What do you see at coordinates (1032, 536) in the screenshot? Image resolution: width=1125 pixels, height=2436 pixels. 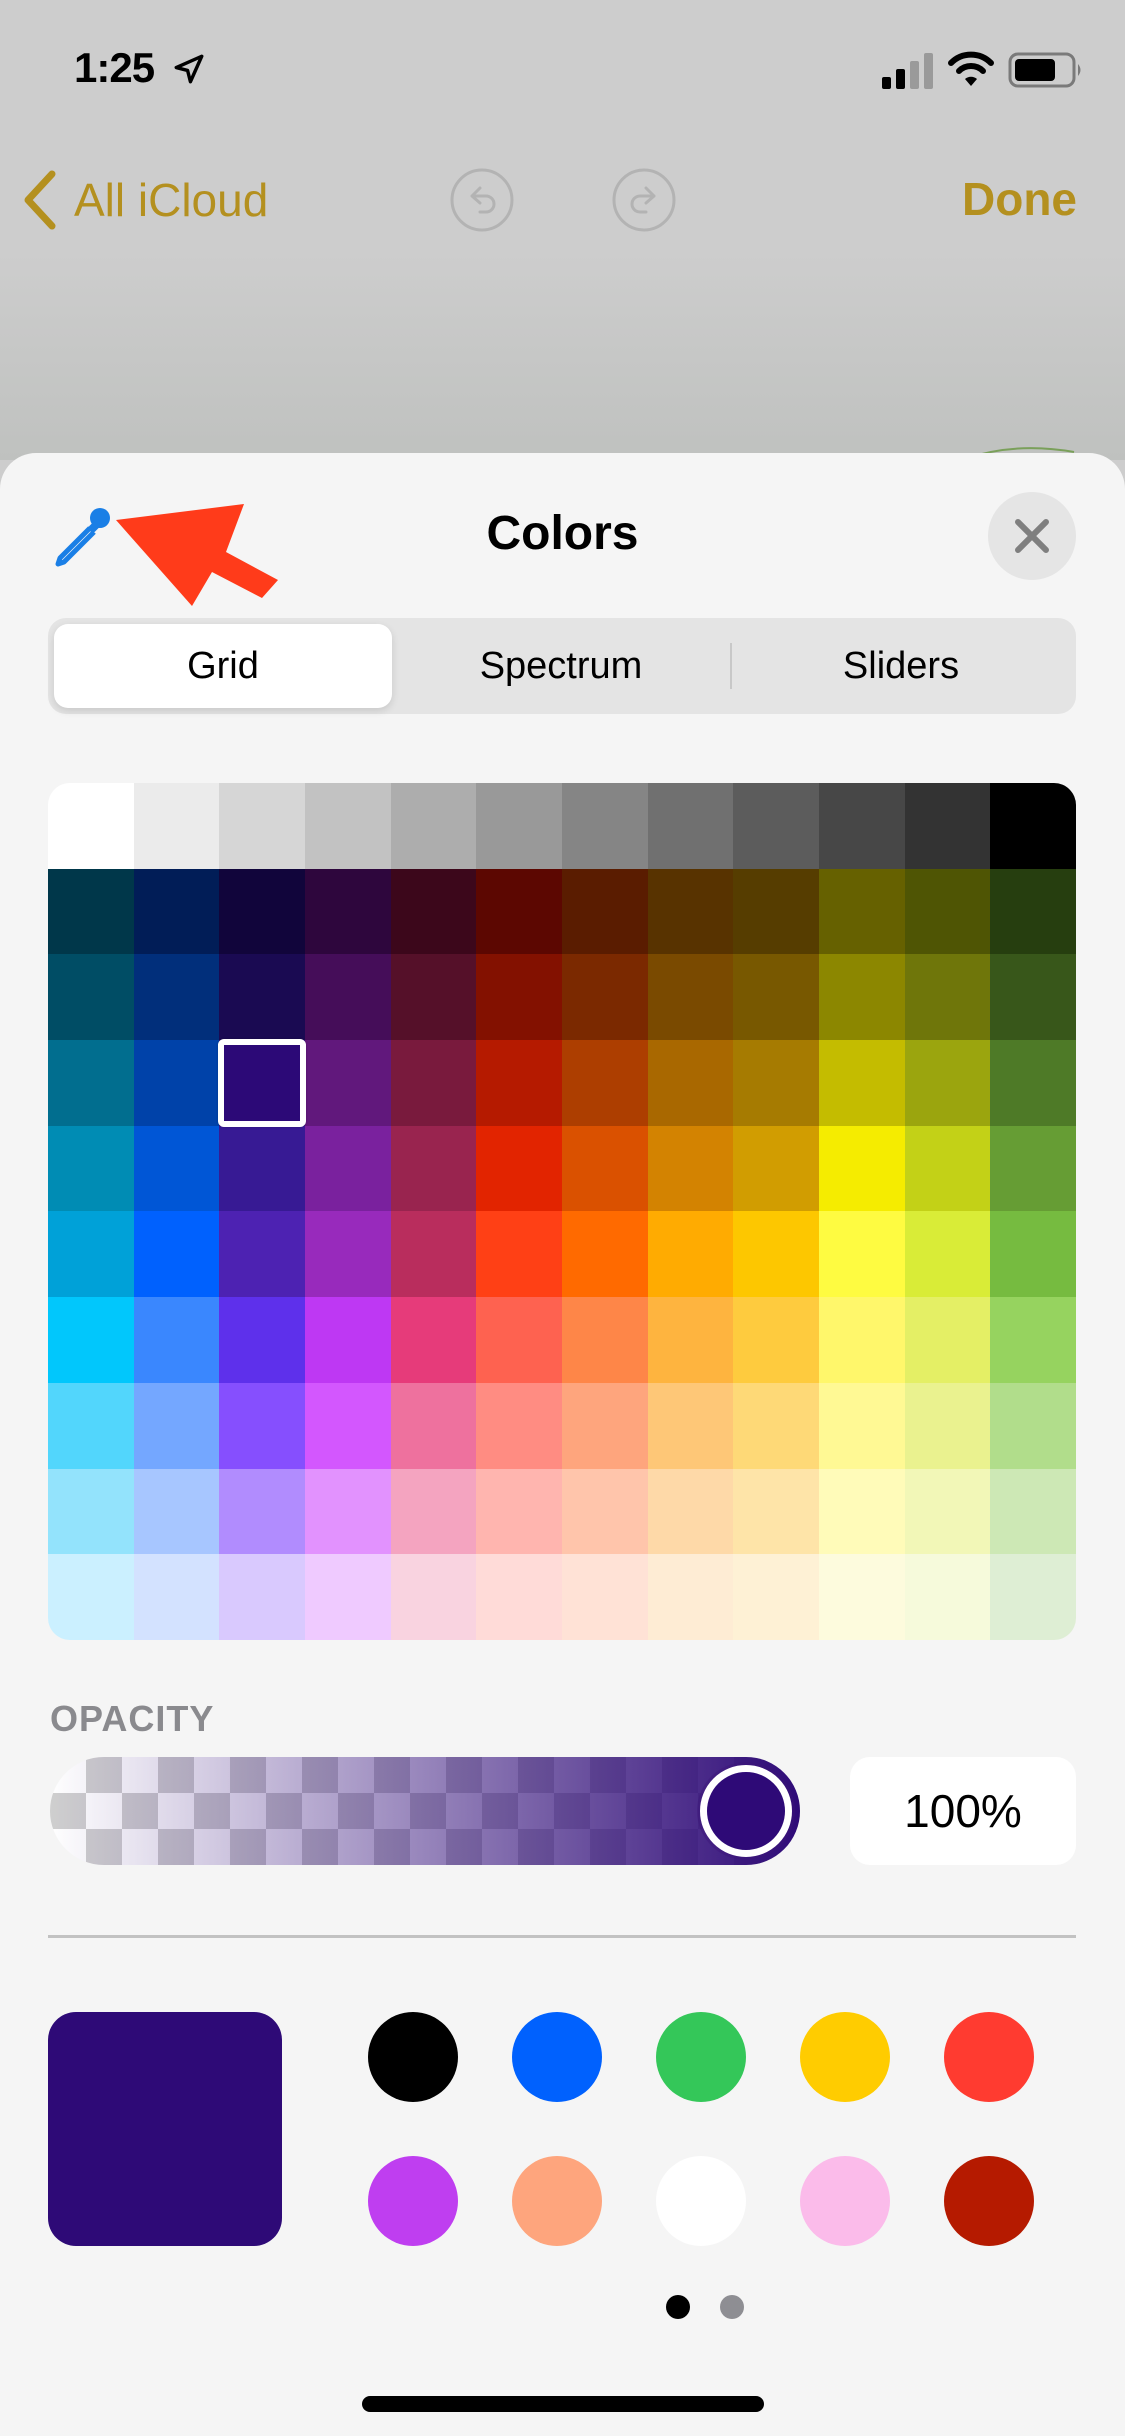 I see `close-button` at bounding box center [1032, 536].